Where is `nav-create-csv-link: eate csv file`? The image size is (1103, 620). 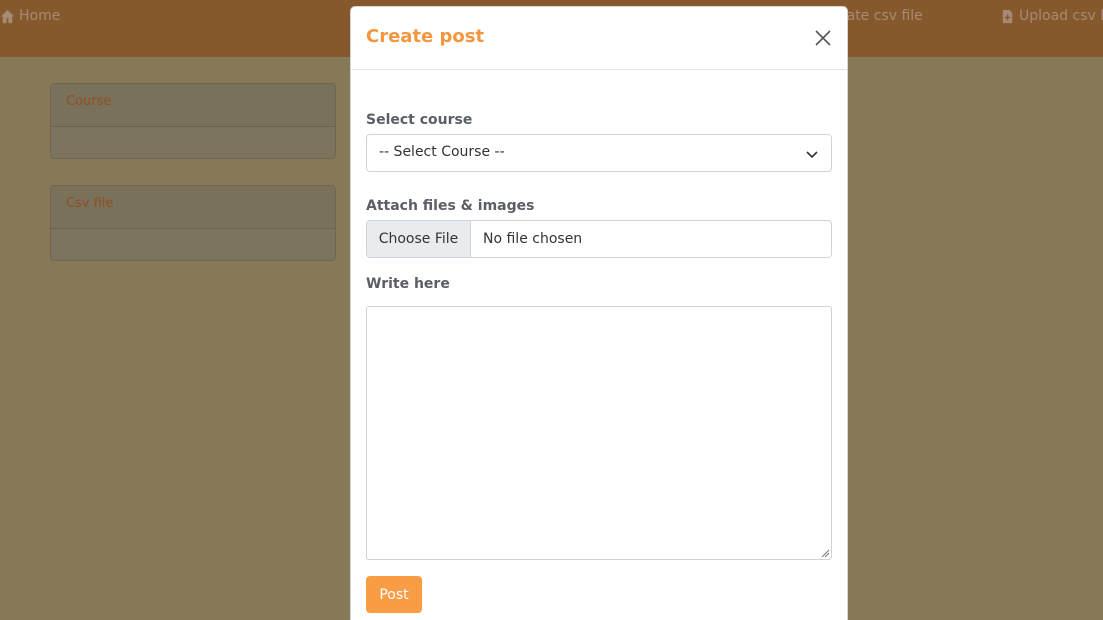
nav-create-csv-link: eate csv file is located at coordinates (880, 16).